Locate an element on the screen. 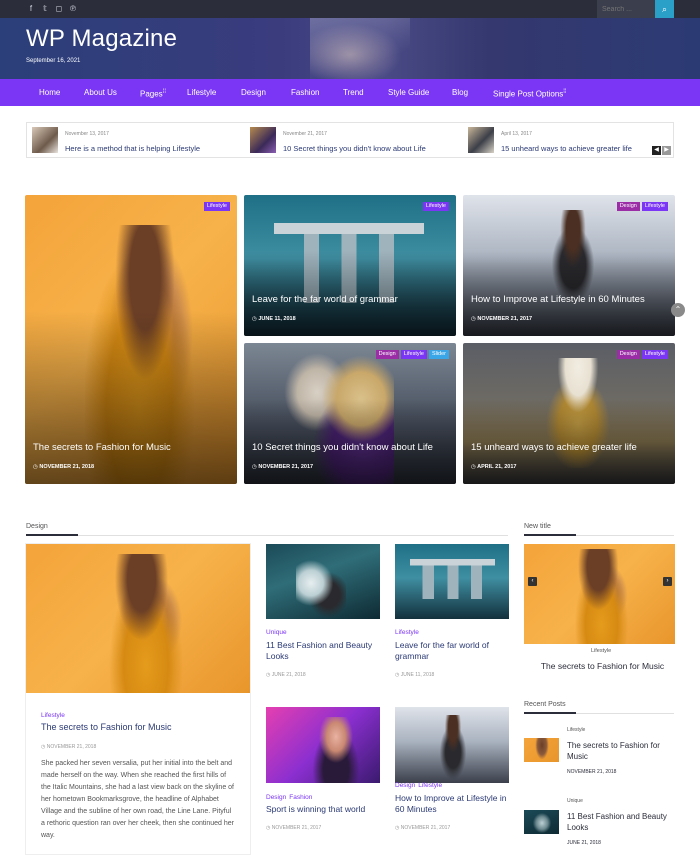 The height and width of the screenshot is (855, 700). featured-title: The secrets to Fashion for Music is located at coordinates (102, 447).